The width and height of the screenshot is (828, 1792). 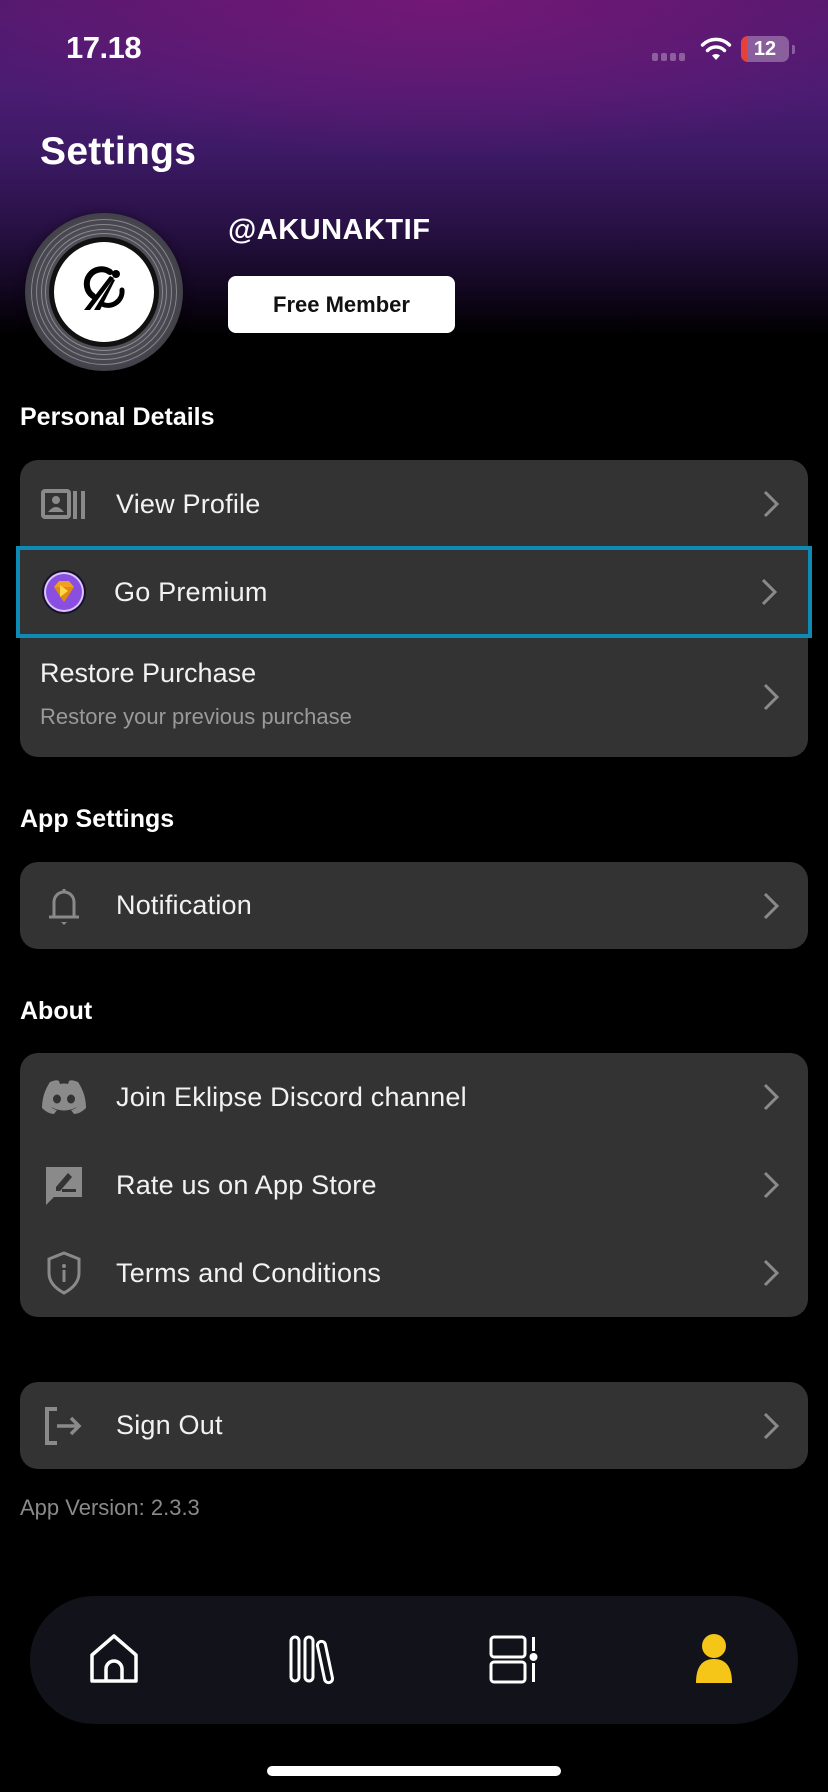 I want to click on nav-library, so click(x=314, y=1659).